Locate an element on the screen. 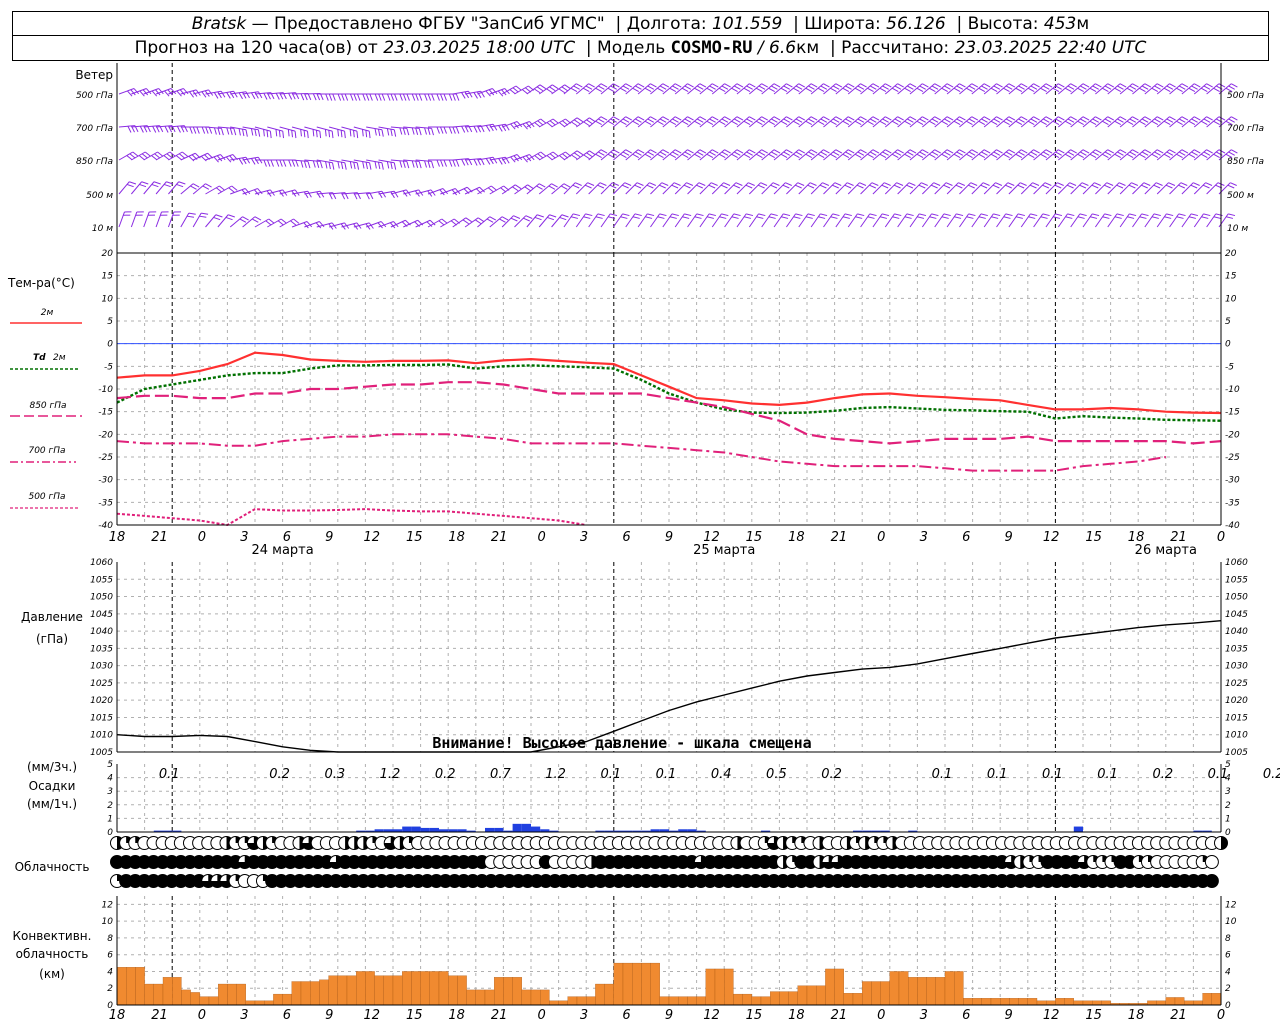 This screenshot has width=1280, height=1024. wind-level-700hpa-right: 700 гПа is located at coordinates (1245, 129).